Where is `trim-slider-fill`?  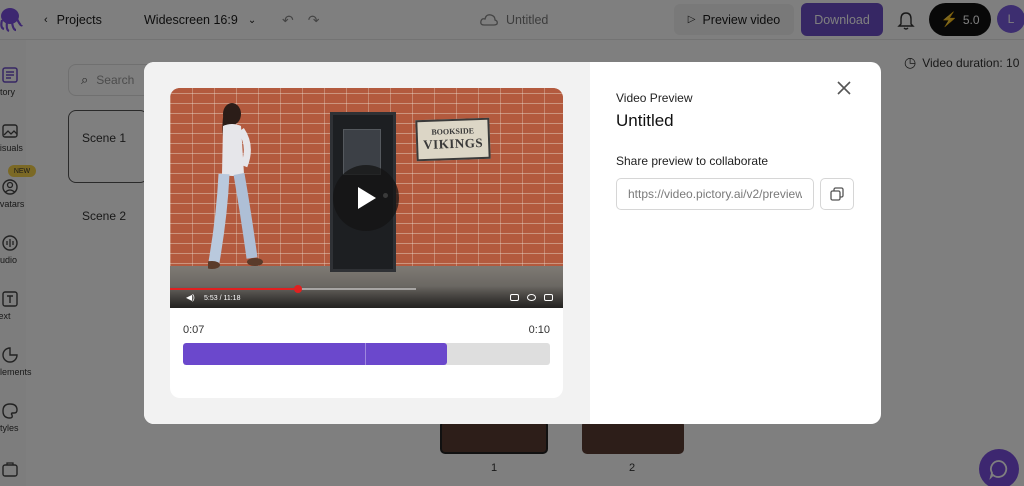
trim-slider-fill is located at coordinates (315, 354).